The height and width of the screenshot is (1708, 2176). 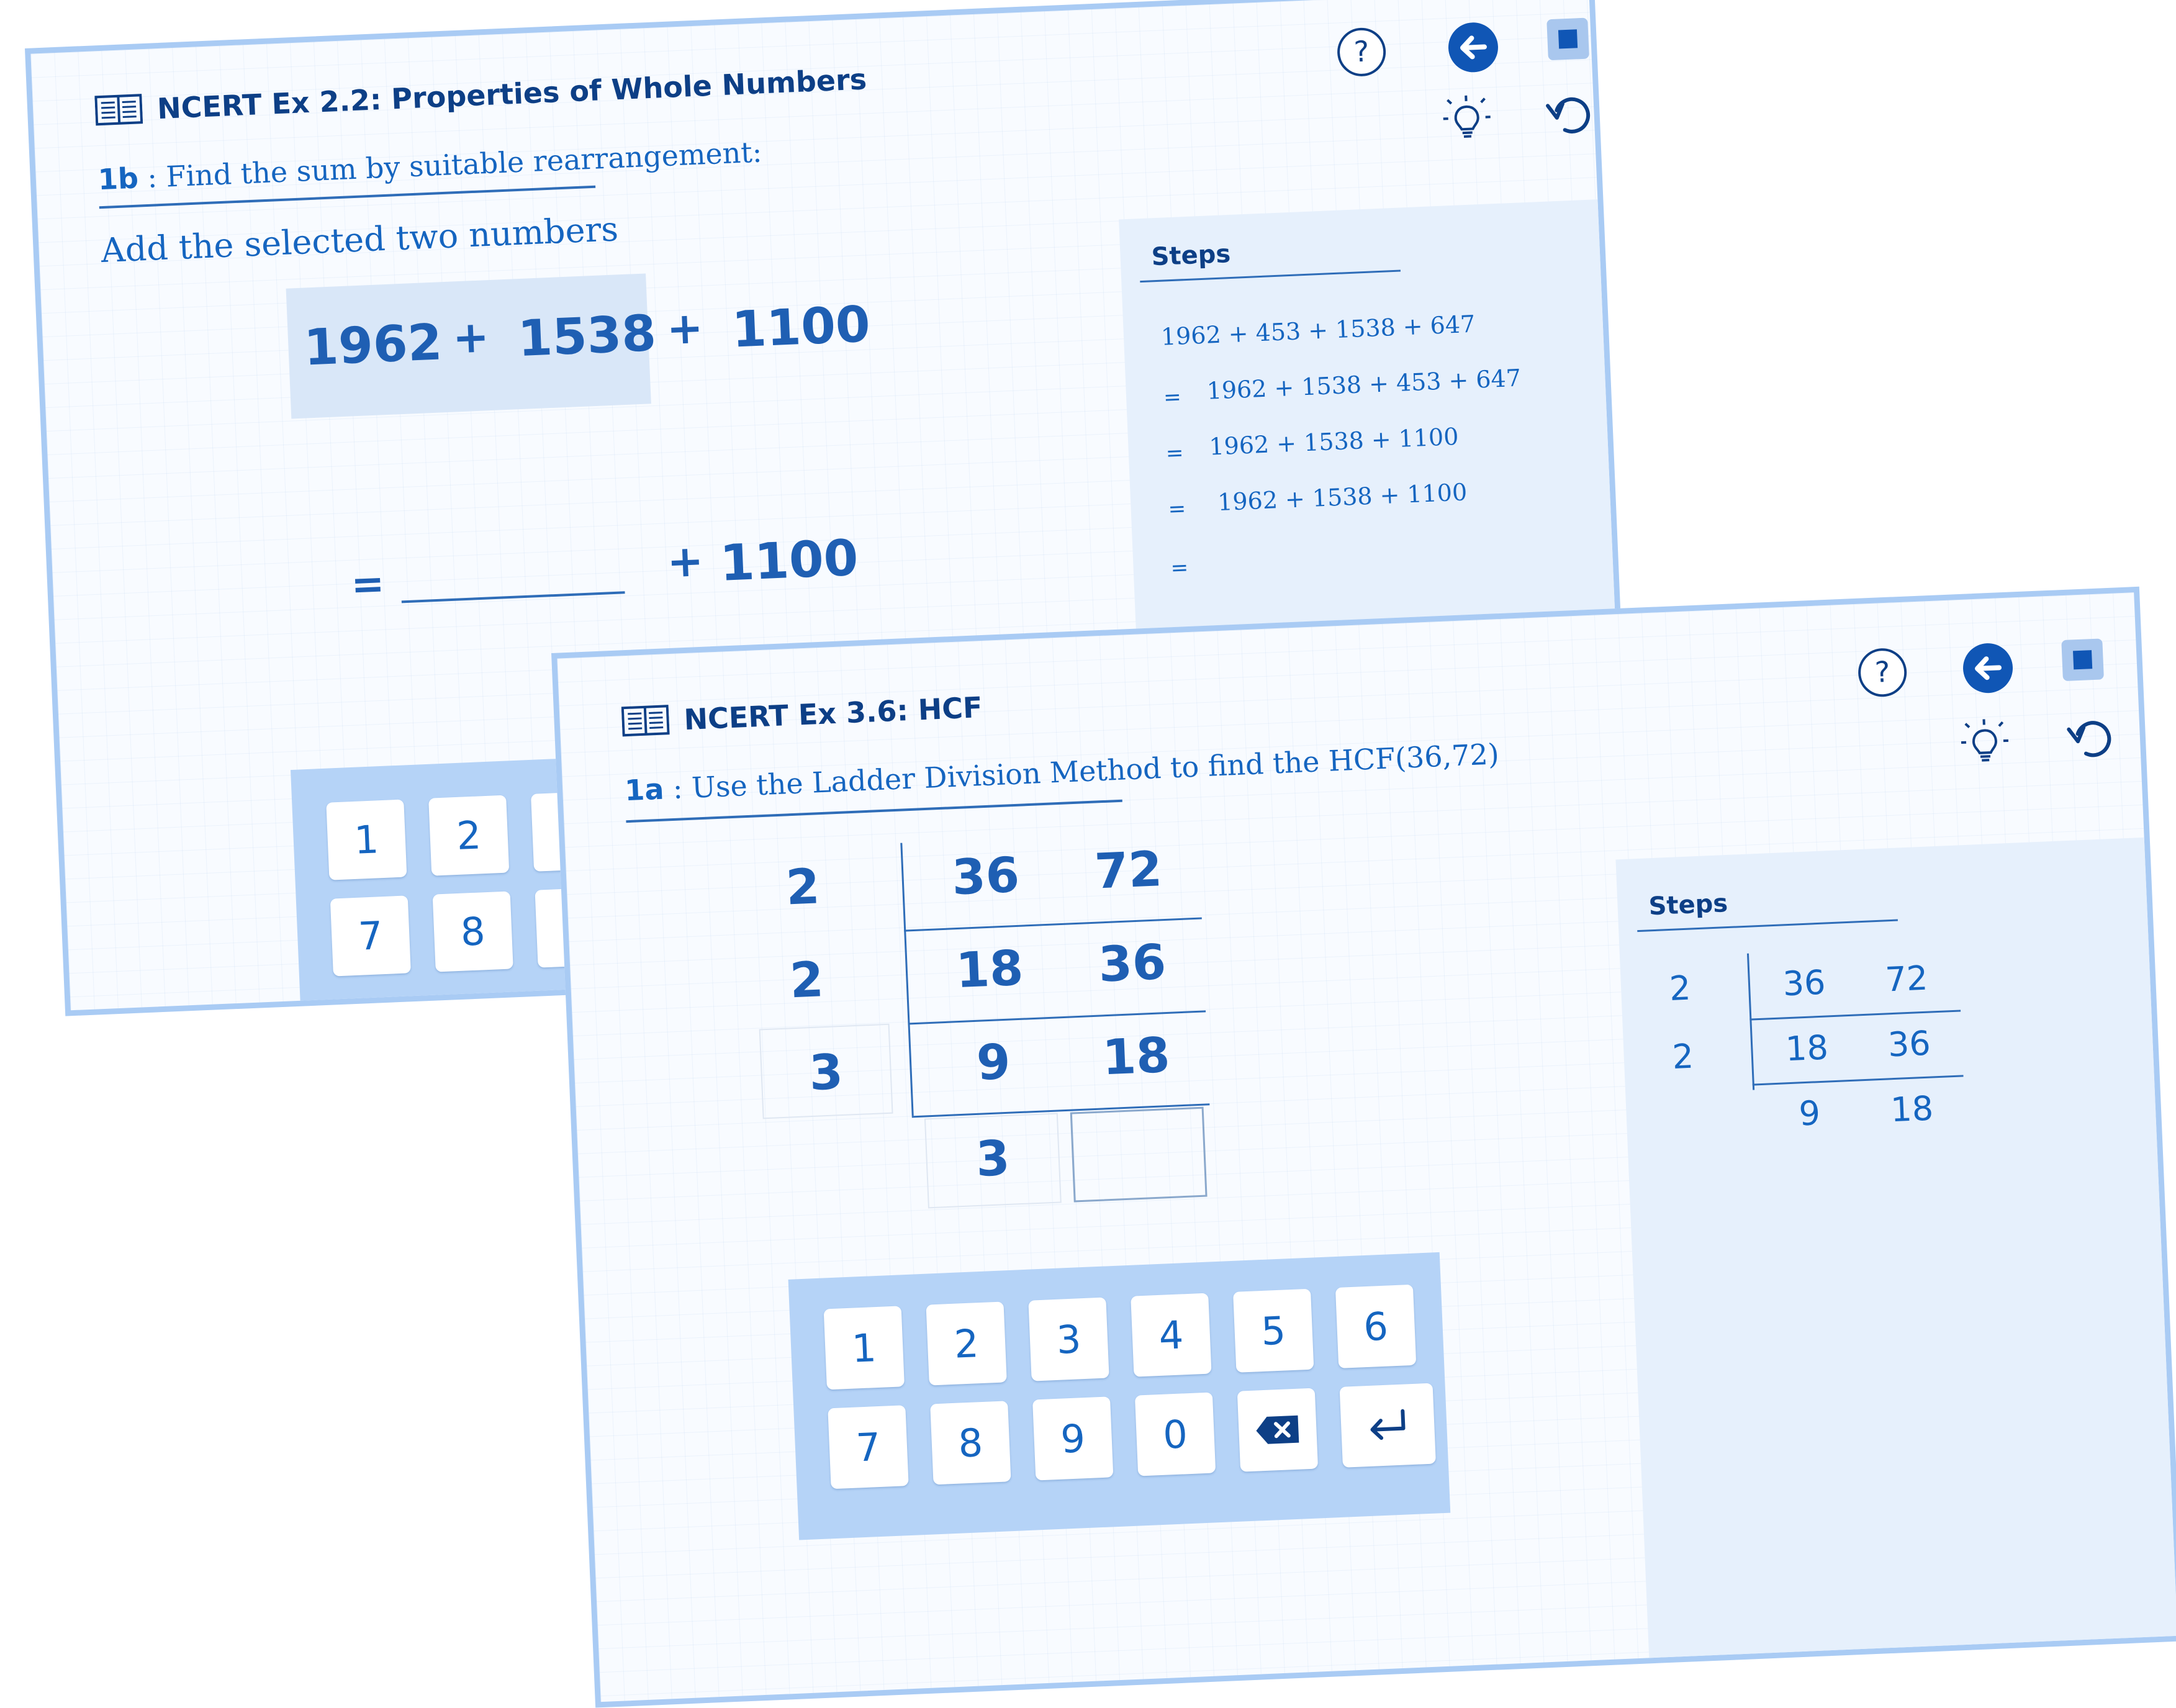 What do you see at coordinates (993, 1159) in the screenshot?
I see `quotient-cell: 3` at bounding box center [993, 1159].